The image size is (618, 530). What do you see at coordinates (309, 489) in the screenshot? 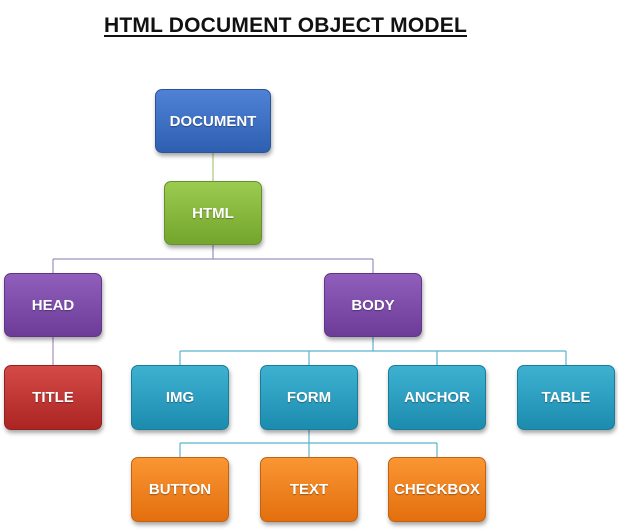
I see `node-text: TEXT` at bounding box center [309, 489].